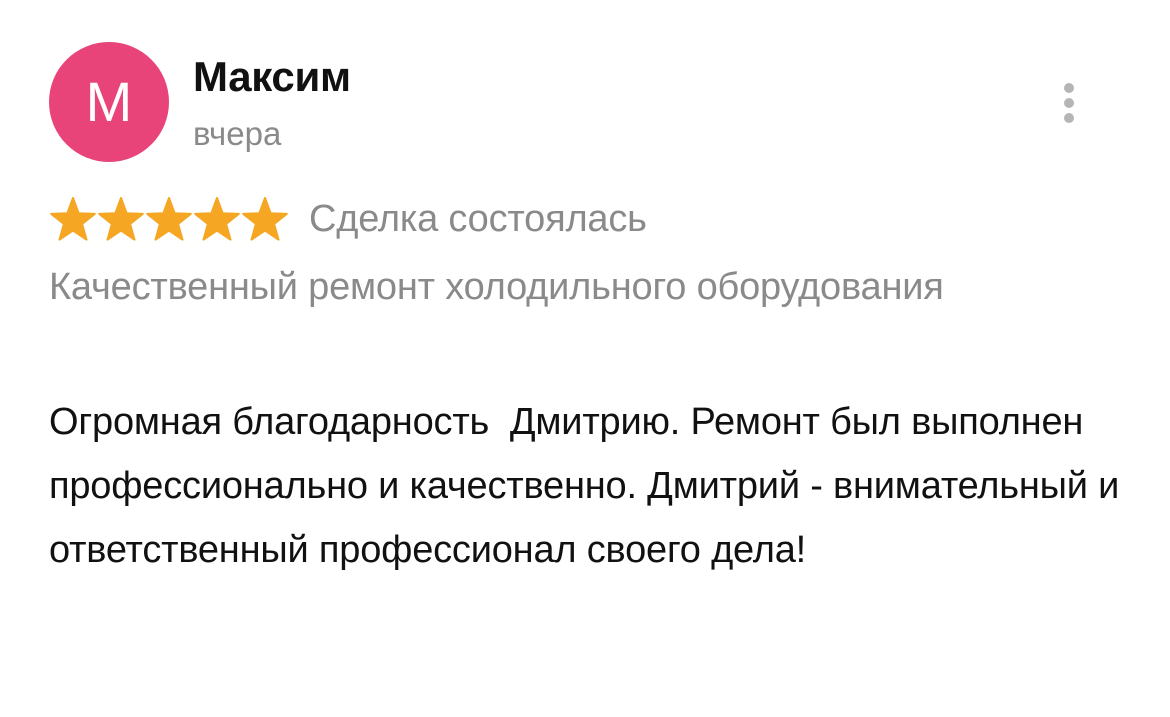  Describe the element at coordinates (478, 219) in the screenshot. I see `deal-status: Сделка состоялась` at that location.